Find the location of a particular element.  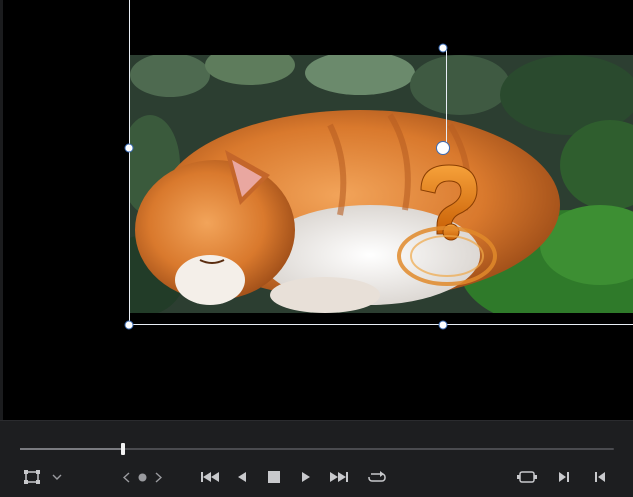

chevron-left-icon is located at coordinates (126, 477).